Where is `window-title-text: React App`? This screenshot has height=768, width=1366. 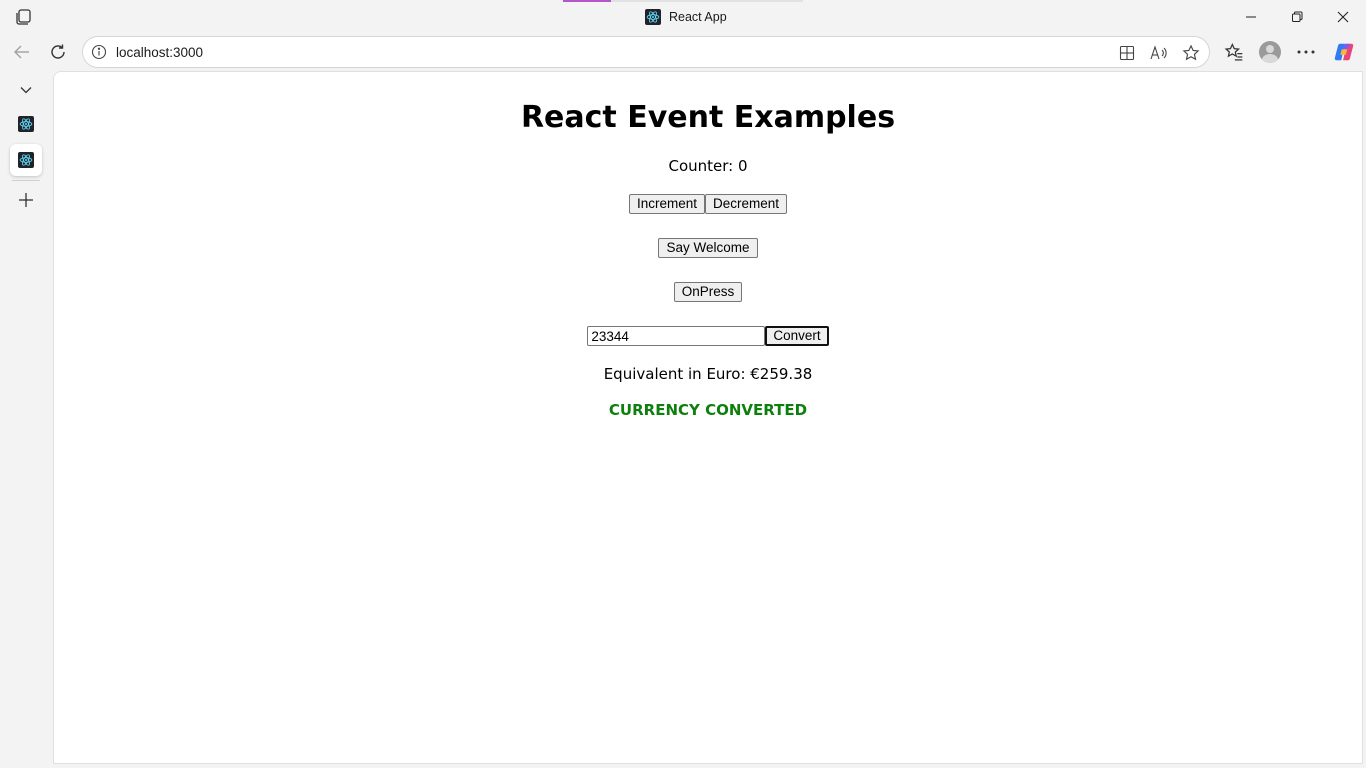
window-title-text: React App is located at coordinates (698, 17).